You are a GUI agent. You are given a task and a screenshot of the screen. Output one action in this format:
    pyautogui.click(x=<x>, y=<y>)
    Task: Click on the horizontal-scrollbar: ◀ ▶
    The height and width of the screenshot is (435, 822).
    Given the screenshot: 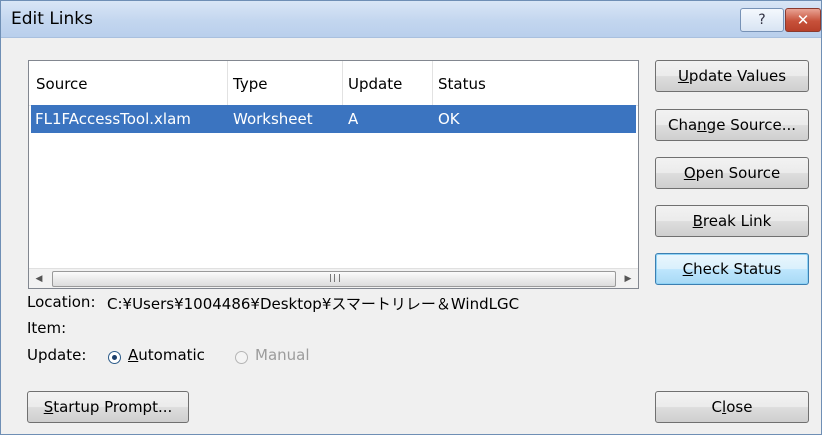 What is the action you would take?
    pyautogui.click(x=333, y=278)
    